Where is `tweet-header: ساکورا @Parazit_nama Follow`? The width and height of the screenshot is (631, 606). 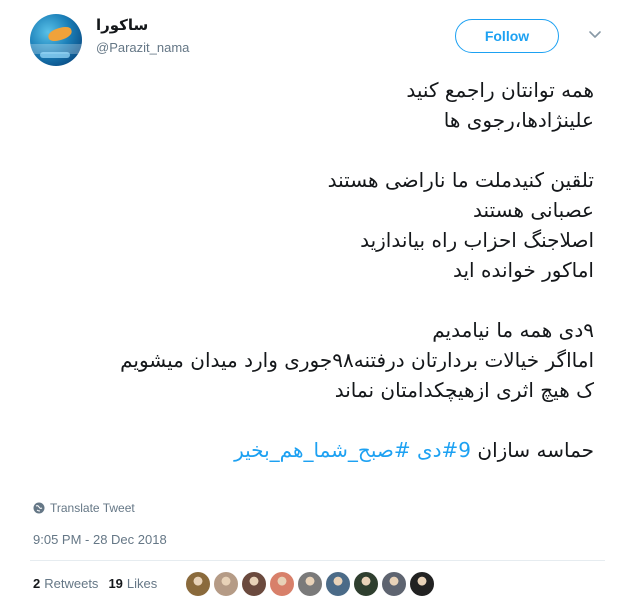
tweet-header: ساکورا @Parazit_nama Follow is located at coordinates (320, 38).